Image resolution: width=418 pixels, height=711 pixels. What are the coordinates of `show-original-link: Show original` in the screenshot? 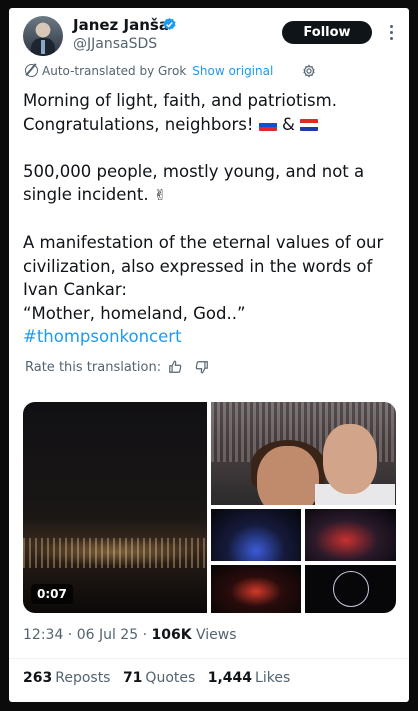 It's located at (232, 71).